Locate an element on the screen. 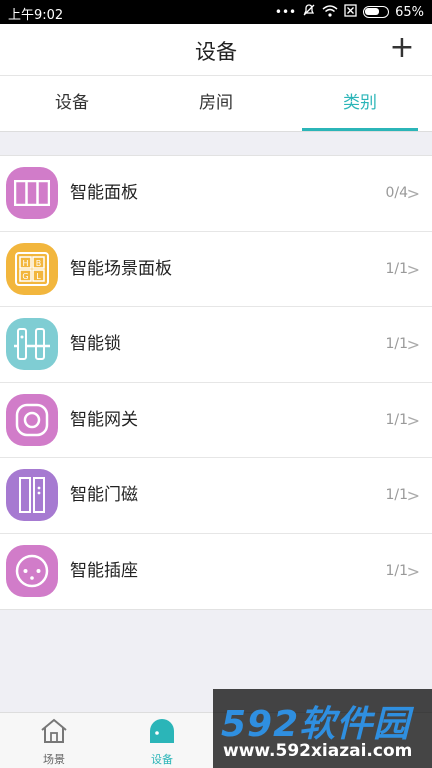  app-header: 设备 + is located at coordinates (216, 50).